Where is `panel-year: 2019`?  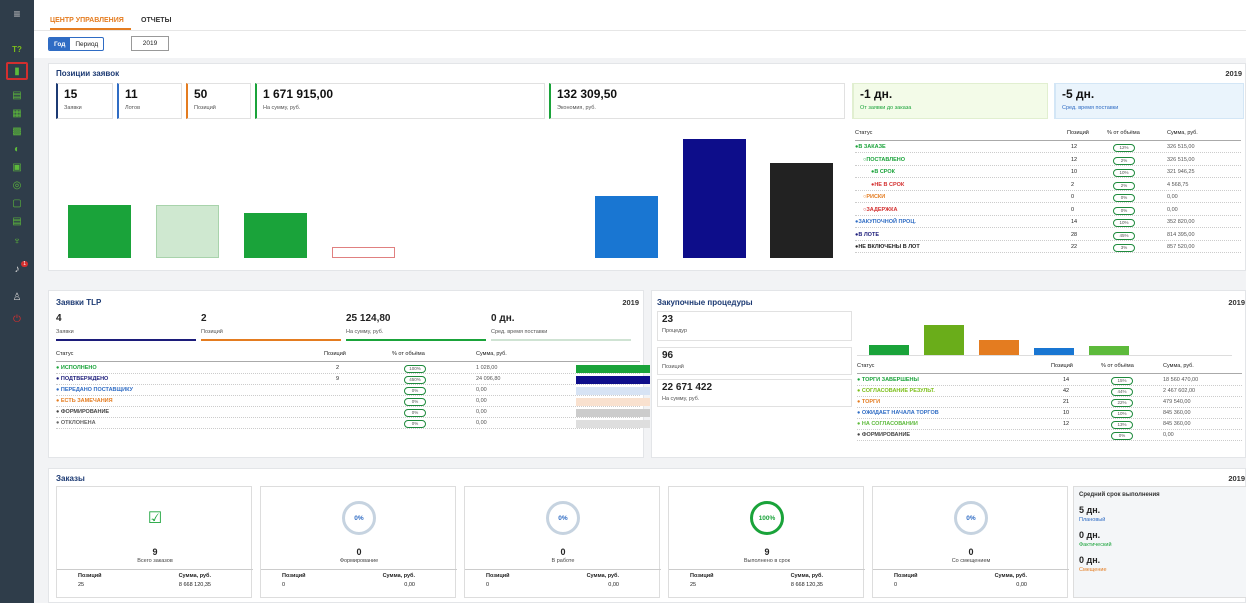 panel-year: 2019 is located at coordinates (630, 302).